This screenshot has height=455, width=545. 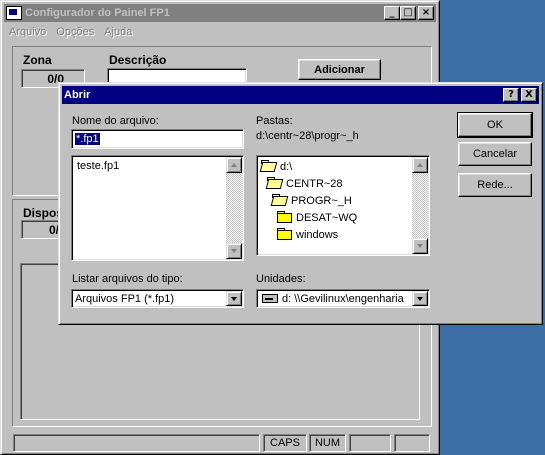 What do you see at coordinates (307, 136) in the screenshot?
I see `current-path: d:\centr~28\progr~_h` at bounding box center [307, 136].